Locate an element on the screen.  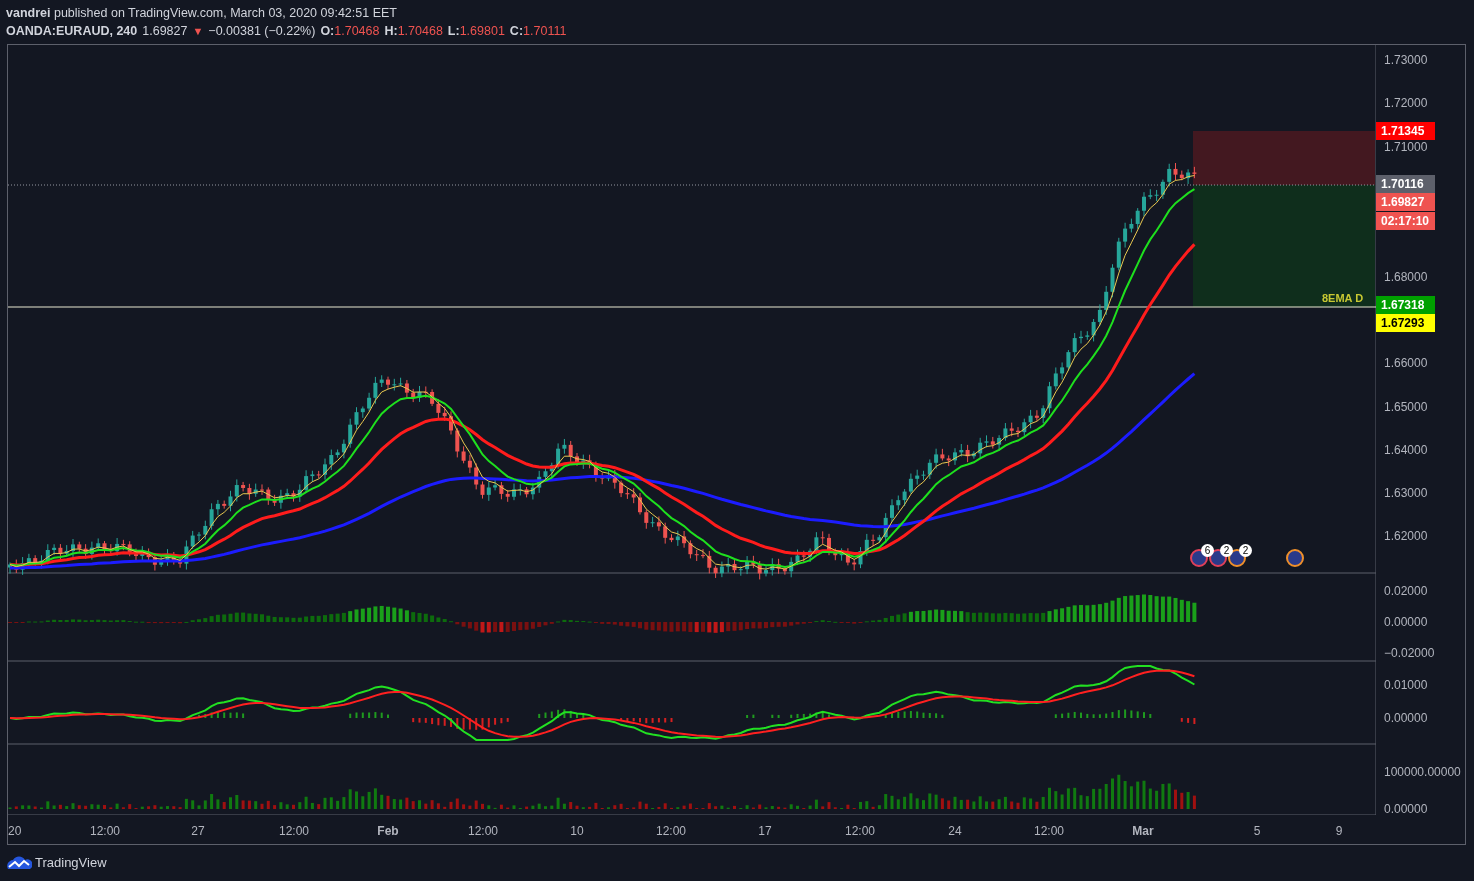
ohlc-label: L: is located at coordinates (453, 31).